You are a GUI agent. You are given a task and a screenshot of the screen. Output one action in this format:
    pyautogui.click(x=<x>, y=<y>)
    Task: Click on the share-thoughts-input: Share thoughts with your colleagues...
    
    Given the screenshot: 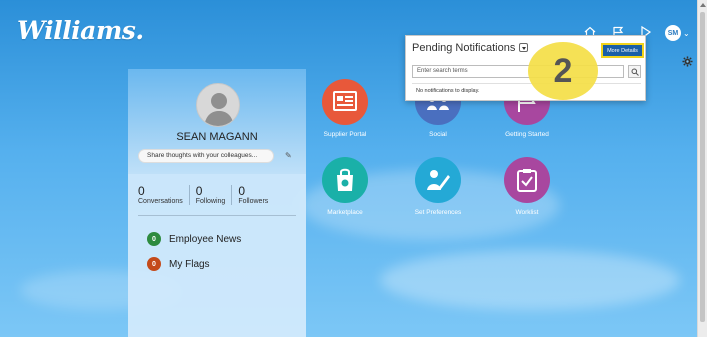 What is the action you would take?
    pyautogui.click(x=206, y=156)
    